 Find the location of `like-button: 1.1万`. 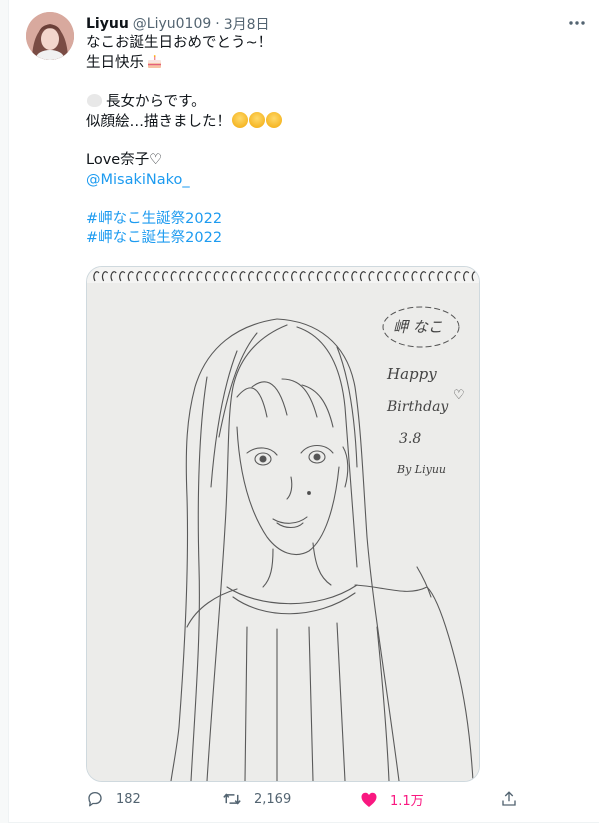

like-button: 1.1万 is located at coordinates (392, 799).